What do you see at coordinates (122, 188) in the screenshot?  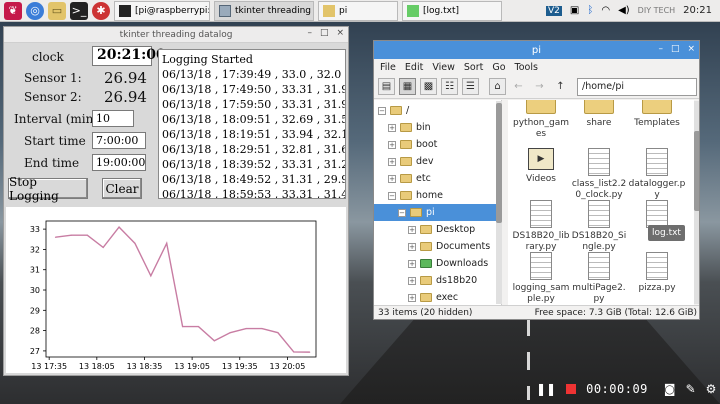 I see `clear-button: Clear` at bounding box center [122, 188].